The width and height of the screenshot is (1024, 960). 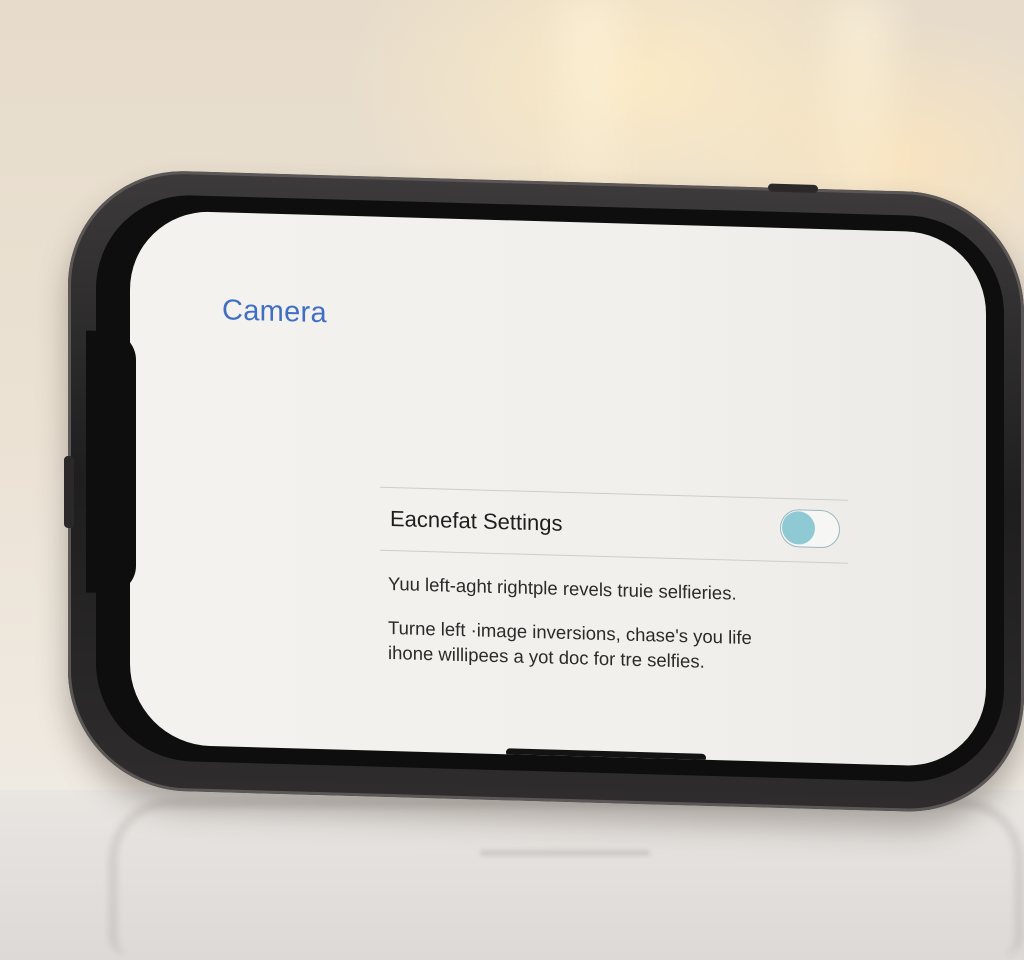 What do you see at coordinates (606, 755) in the screenshot?
I see `home-indicator` at bounding box center [606, 755].